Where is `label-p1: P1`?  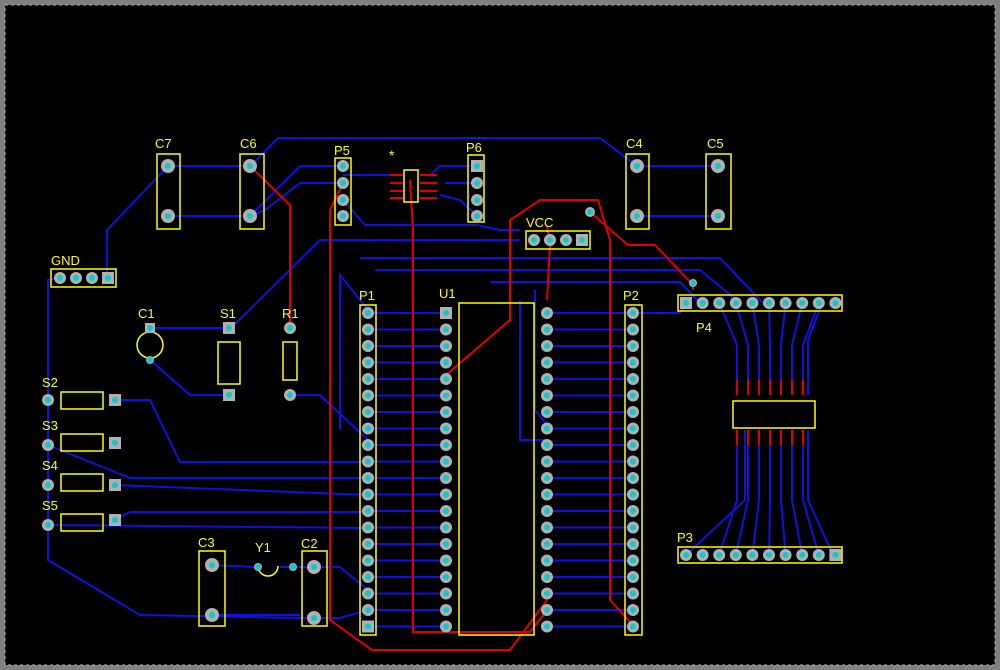 label-p1: P1 is located at coordinates (367, 295).